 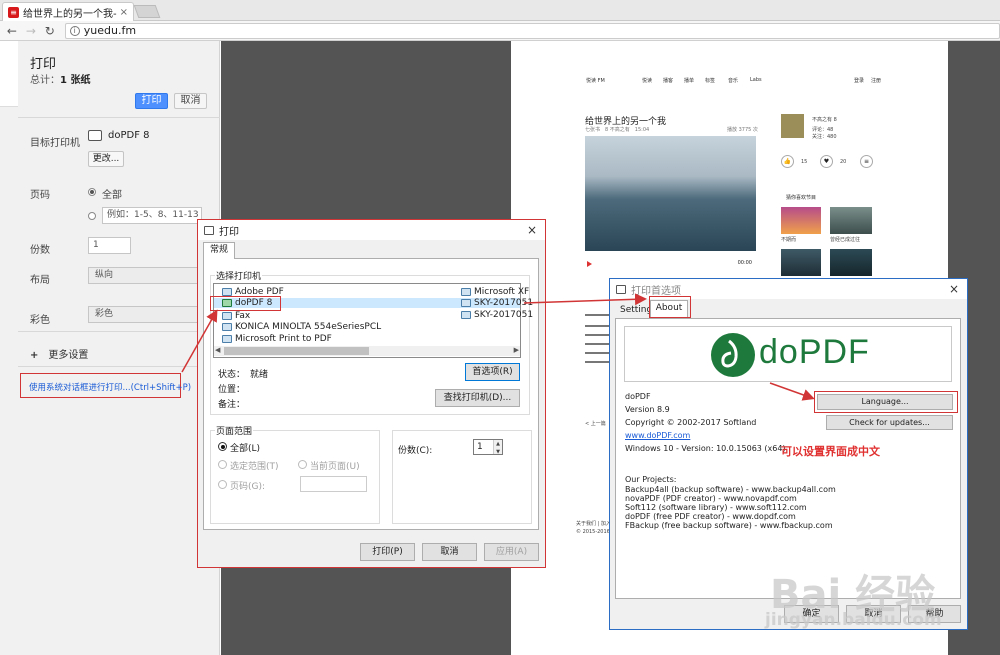 I want to click on arrow-to-language, so click(x=792, y=391).